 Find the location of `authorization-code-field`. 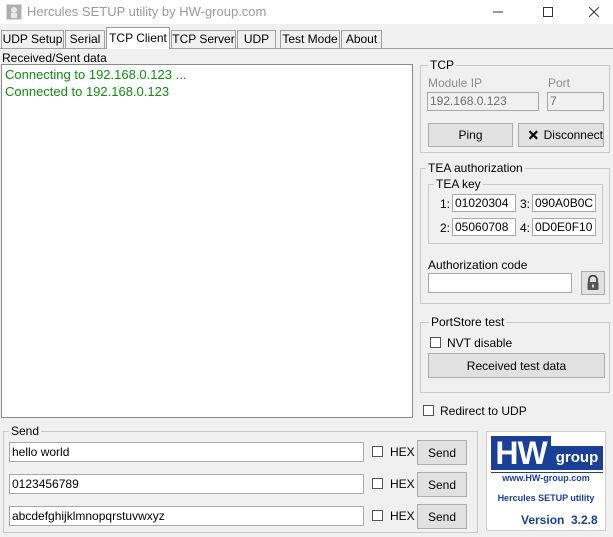

authorization-code-field is located at coordinates (500, 283).